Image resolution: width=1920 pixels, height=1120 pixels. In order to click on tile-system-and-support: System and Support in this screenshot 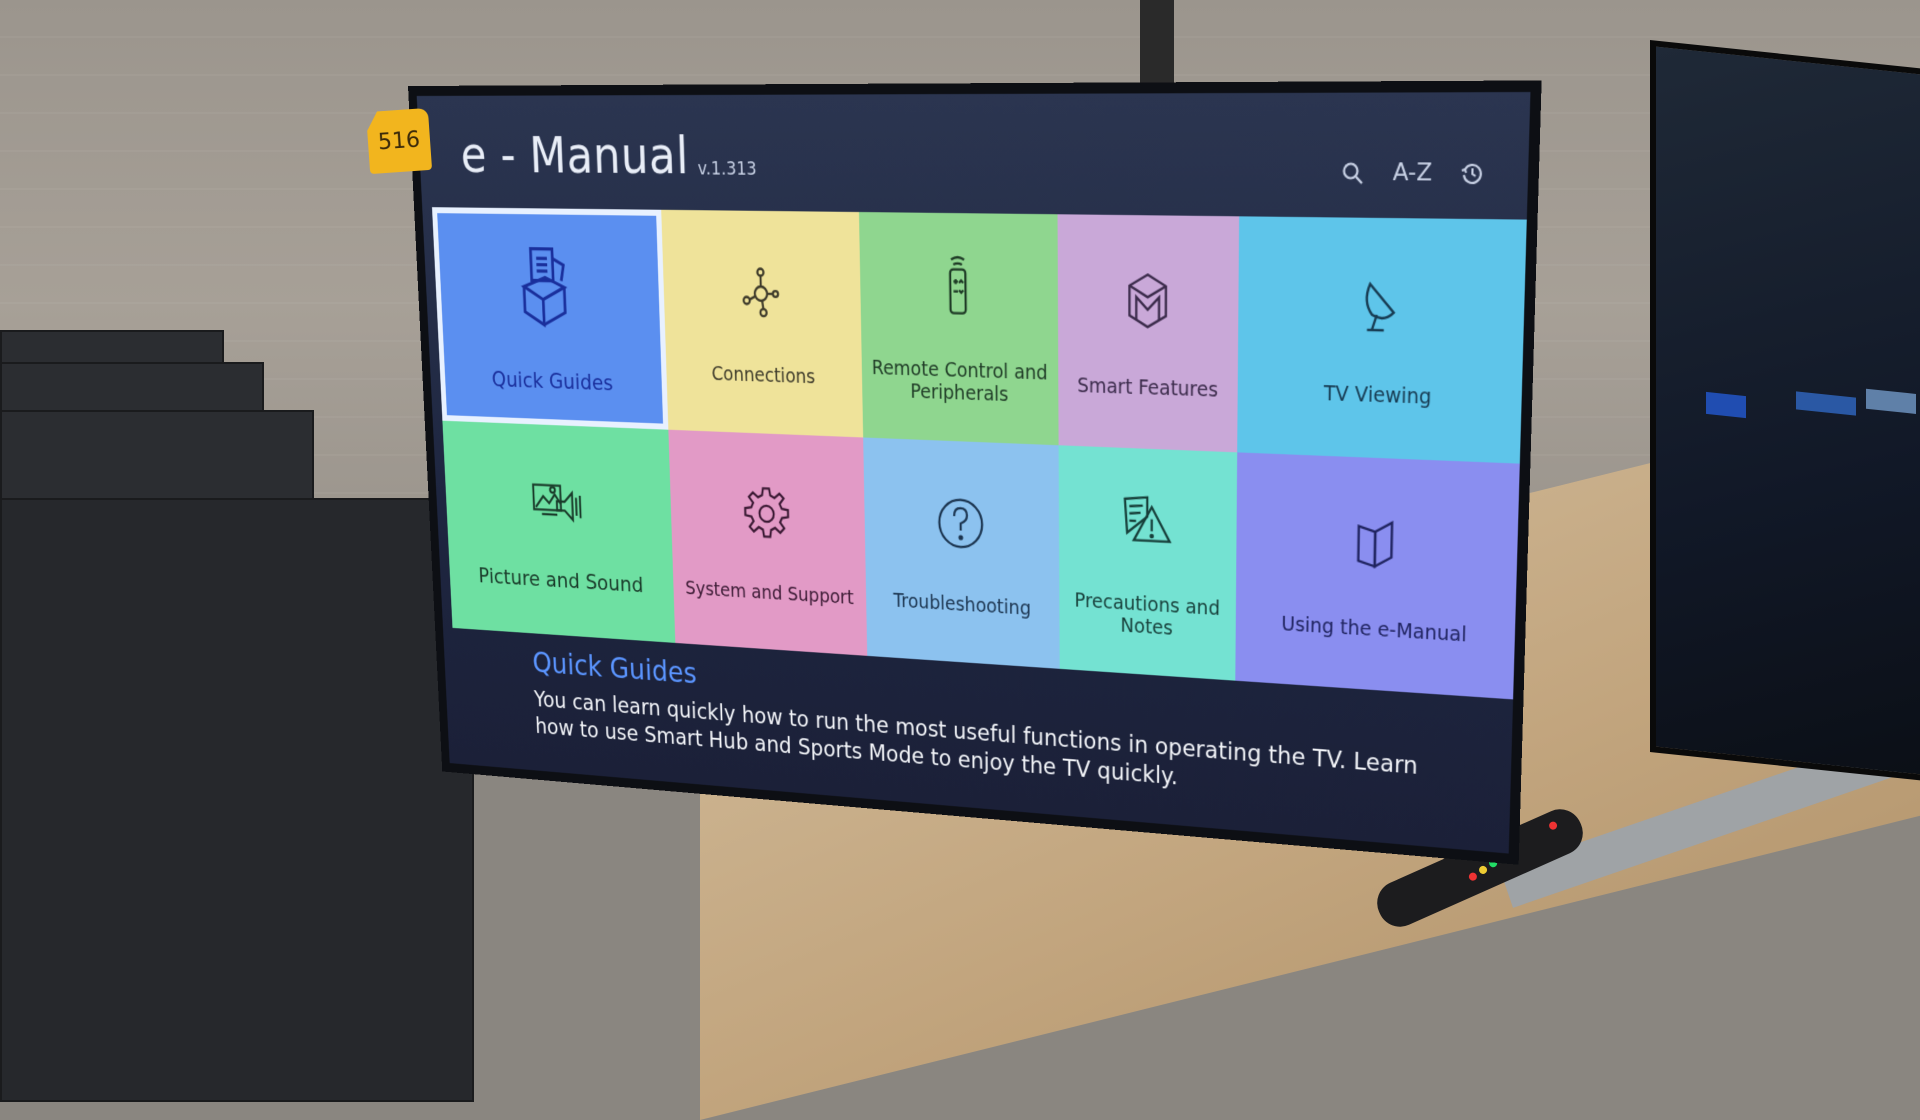, I will do `click(767, 543)`.